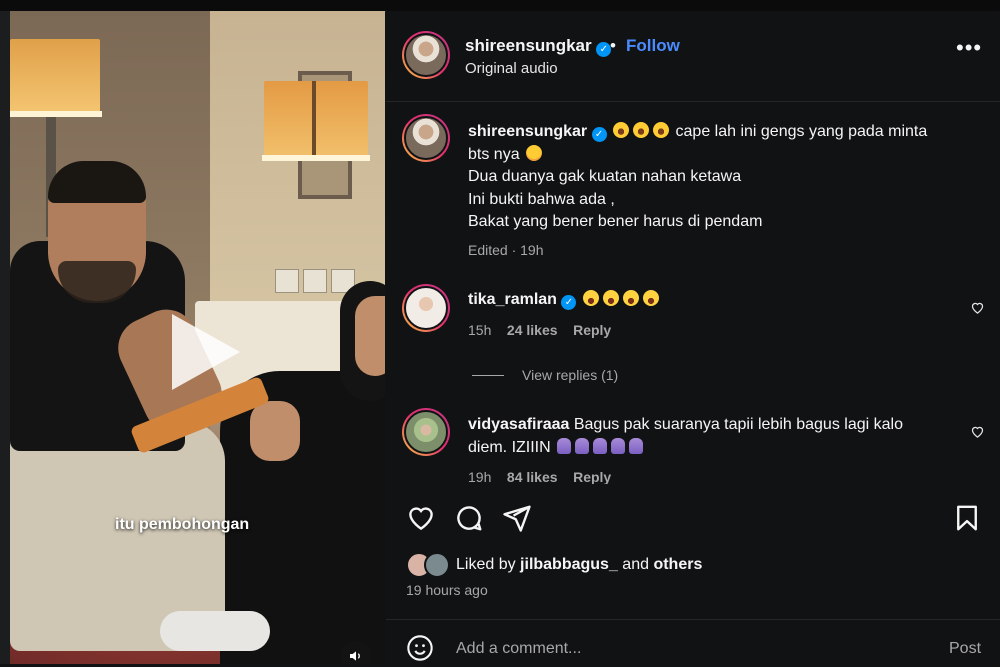  I want to click on comment-text-cont: diem. IZIIIN, so click(509, 447).